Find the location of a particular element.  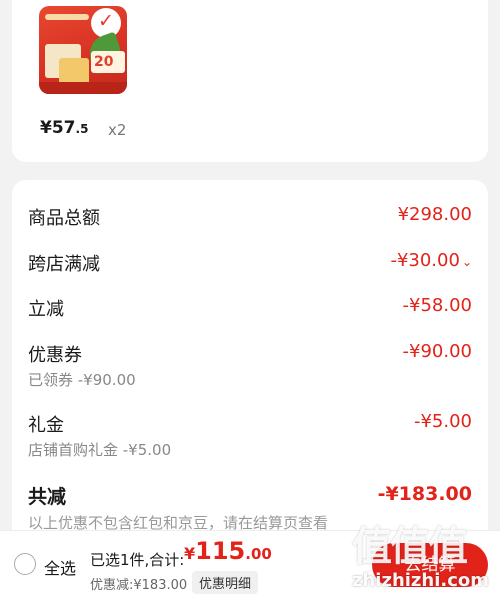

coupon-tag: 20 is located at coordinates (108, 62).